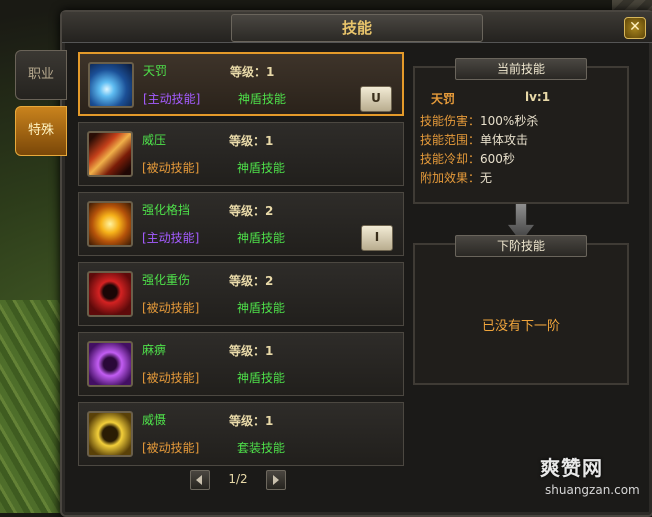 Image resolution: width=652 pixels, height=517 pixels. What do you see at coordinates (486, 178) in the screenshot?
I see `attr-value: 无` at bounding box center [486, 178].